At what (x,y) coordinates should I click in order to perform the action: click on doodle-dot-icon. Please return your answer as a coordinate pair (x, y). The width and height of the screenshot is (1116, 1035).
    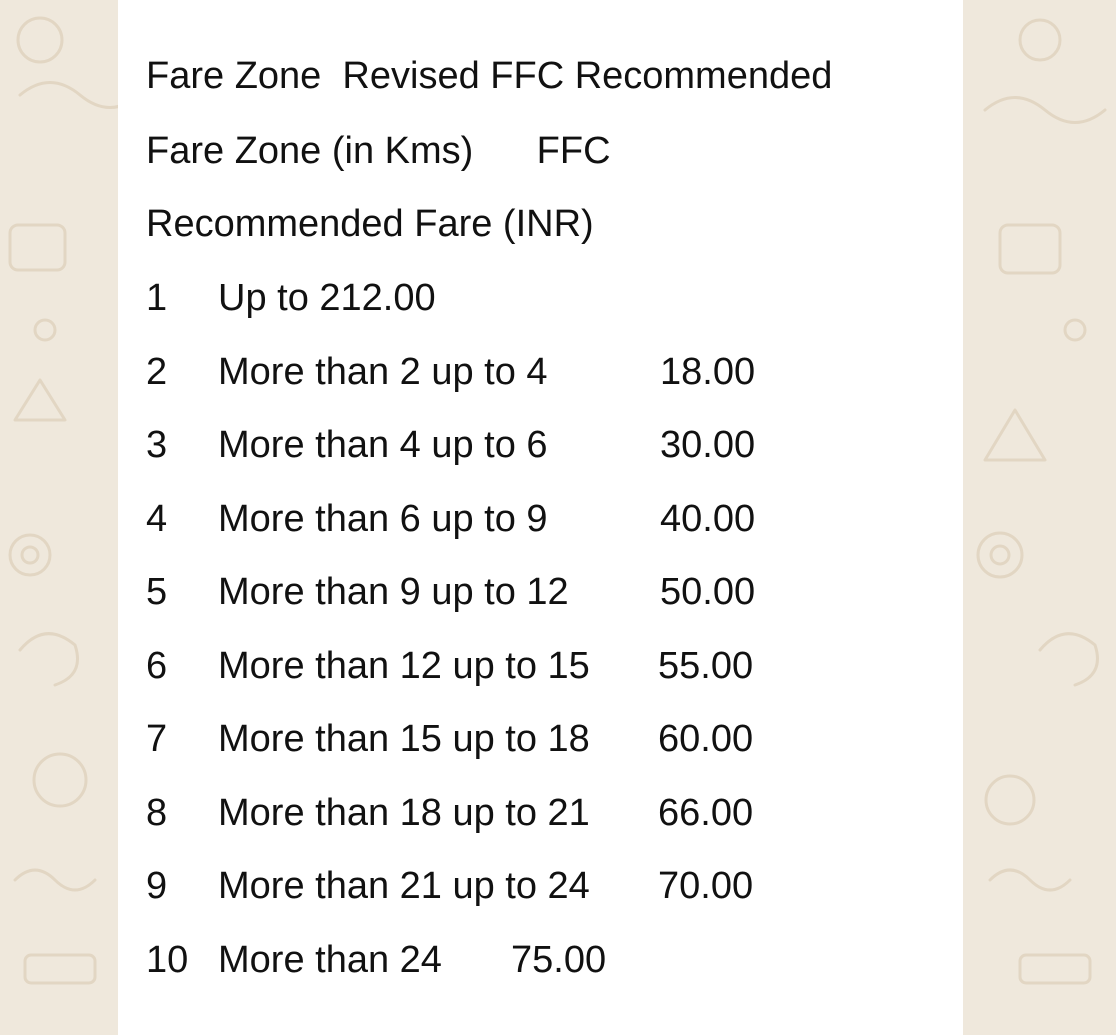
    Looking at the image, I should click on (45, 330).